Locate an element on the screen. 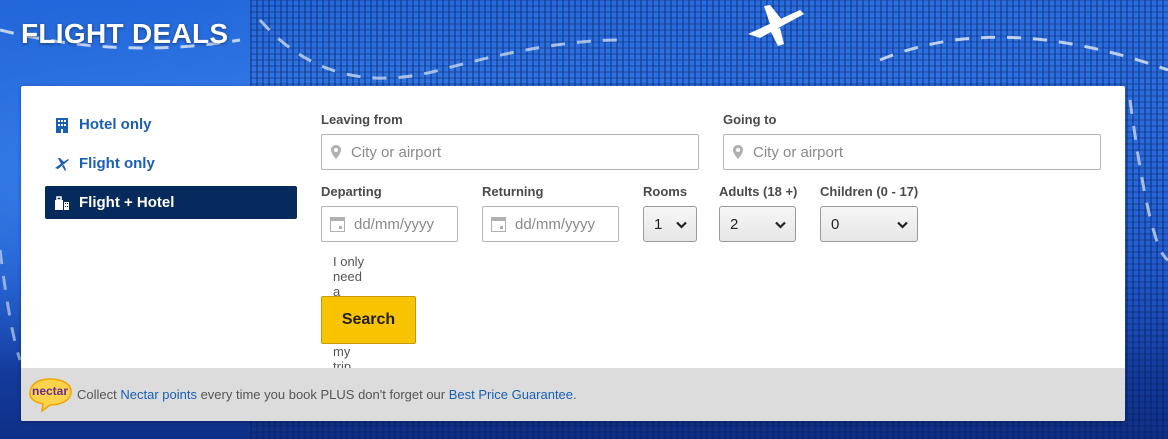 This screenshot has height=439, width=1168. best-price-guarantee-link: Best Price Guarantee is located at coordinates (511, 394).